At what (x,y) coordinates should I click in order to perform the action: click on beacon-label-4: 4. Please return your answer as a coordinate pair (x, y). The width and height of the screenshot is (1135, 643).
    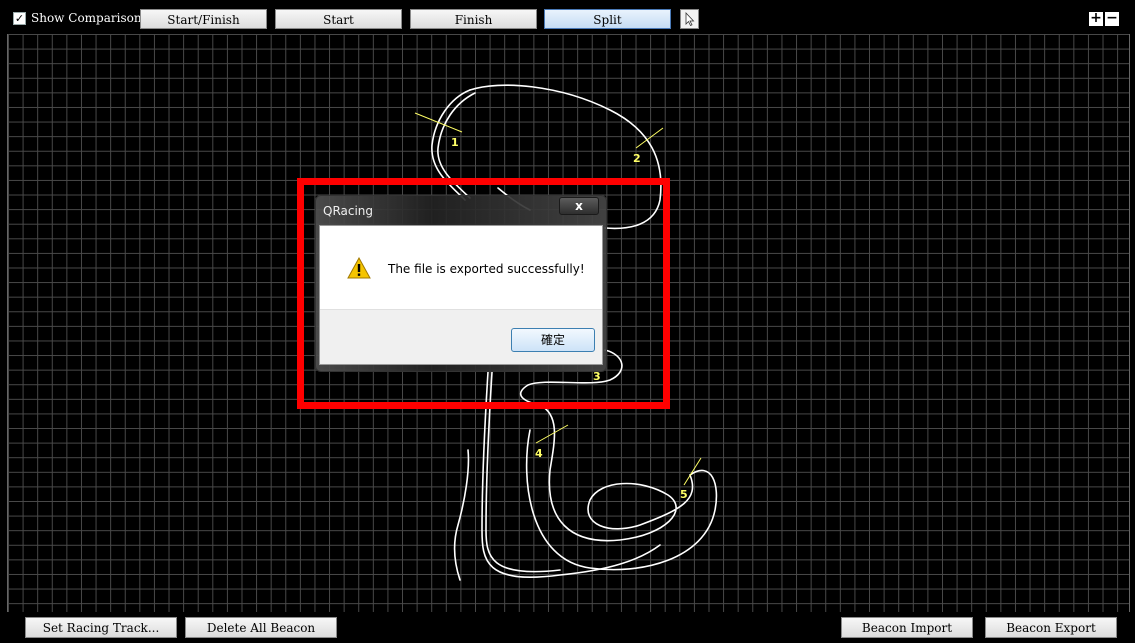
    Looking at the image, I should click on (539, 453).